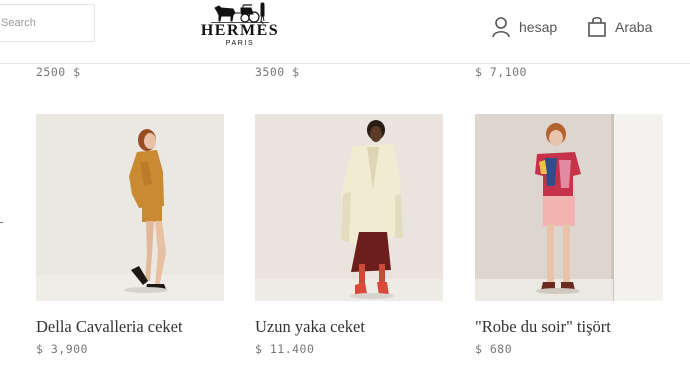 This screenshot has width=690, height=367. Describe the element at coordinates (58, 72) in the screenshot. I see `previous-row-price: 2500 $` at that location.